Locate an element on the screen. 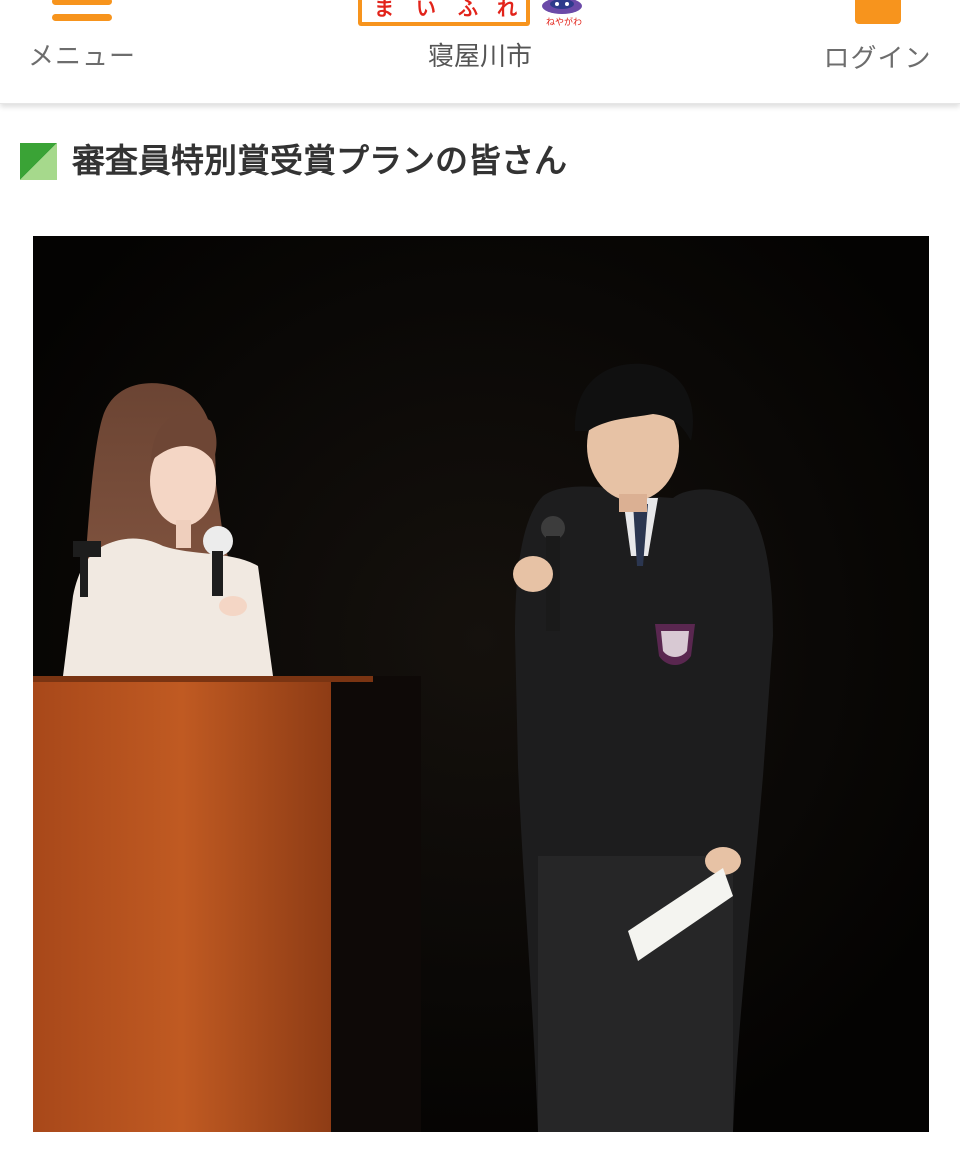 This screenshot has height=1159, width=960. section-heading: 審査員特別賞受賞プランの皆さん is located at coordinates (480, 162).